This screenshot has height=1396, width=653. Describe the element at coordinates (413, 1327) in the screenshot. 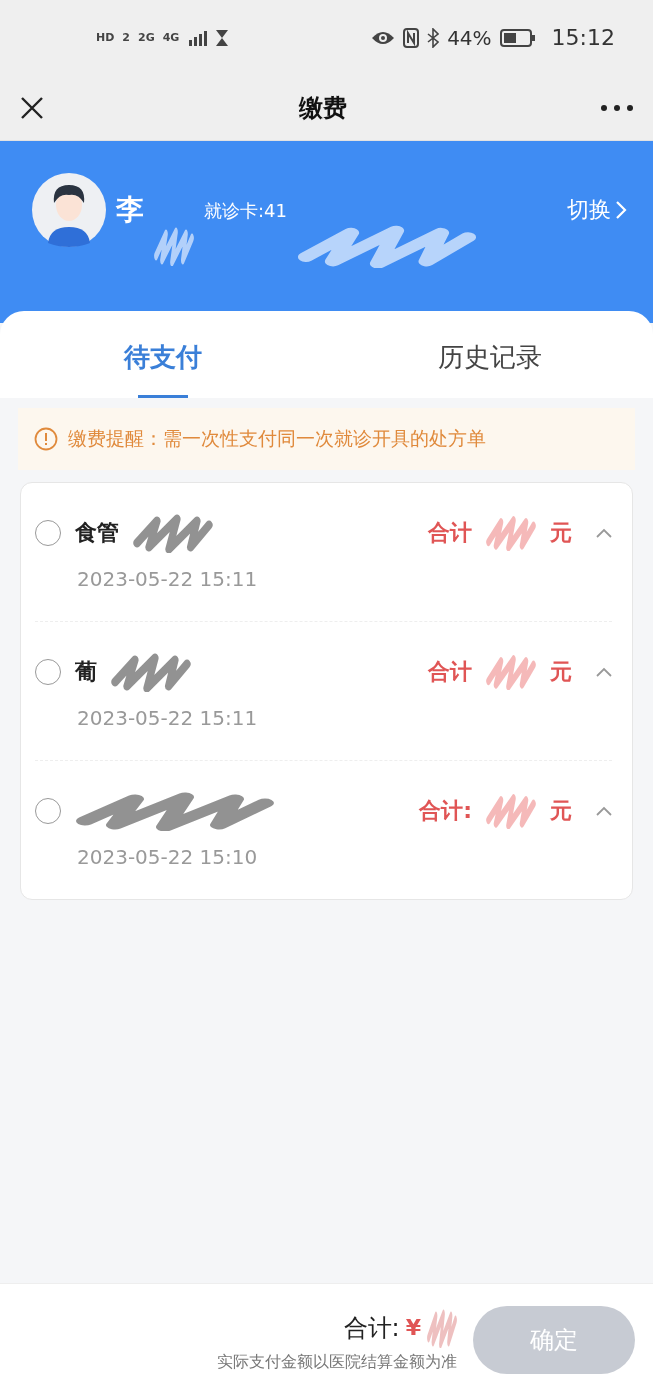

I see `currency-symbol: ¥` at that location.